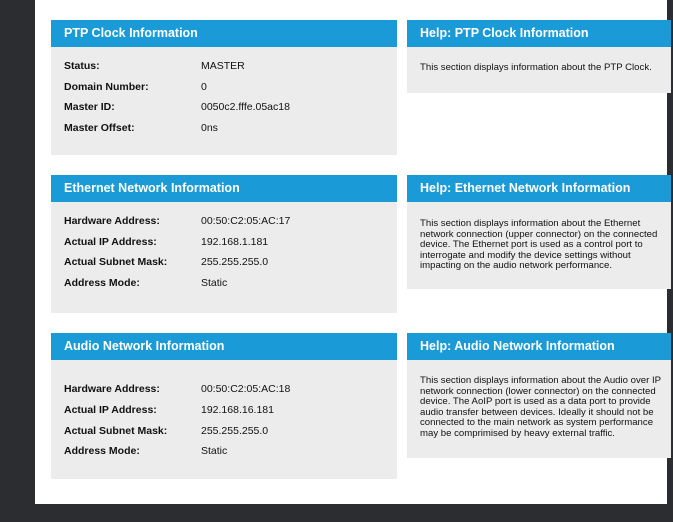  I want to click on ethernet-address-mode-label: Address Mode:, so click(102, 283).